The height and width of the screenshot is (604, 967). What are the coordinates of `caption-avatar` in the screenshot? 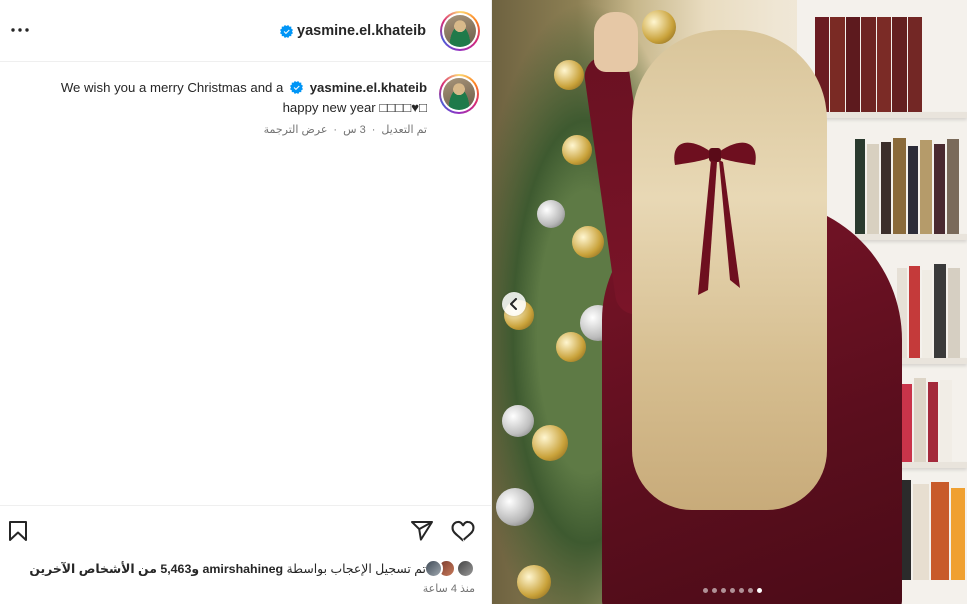 It's located at (459, 94).